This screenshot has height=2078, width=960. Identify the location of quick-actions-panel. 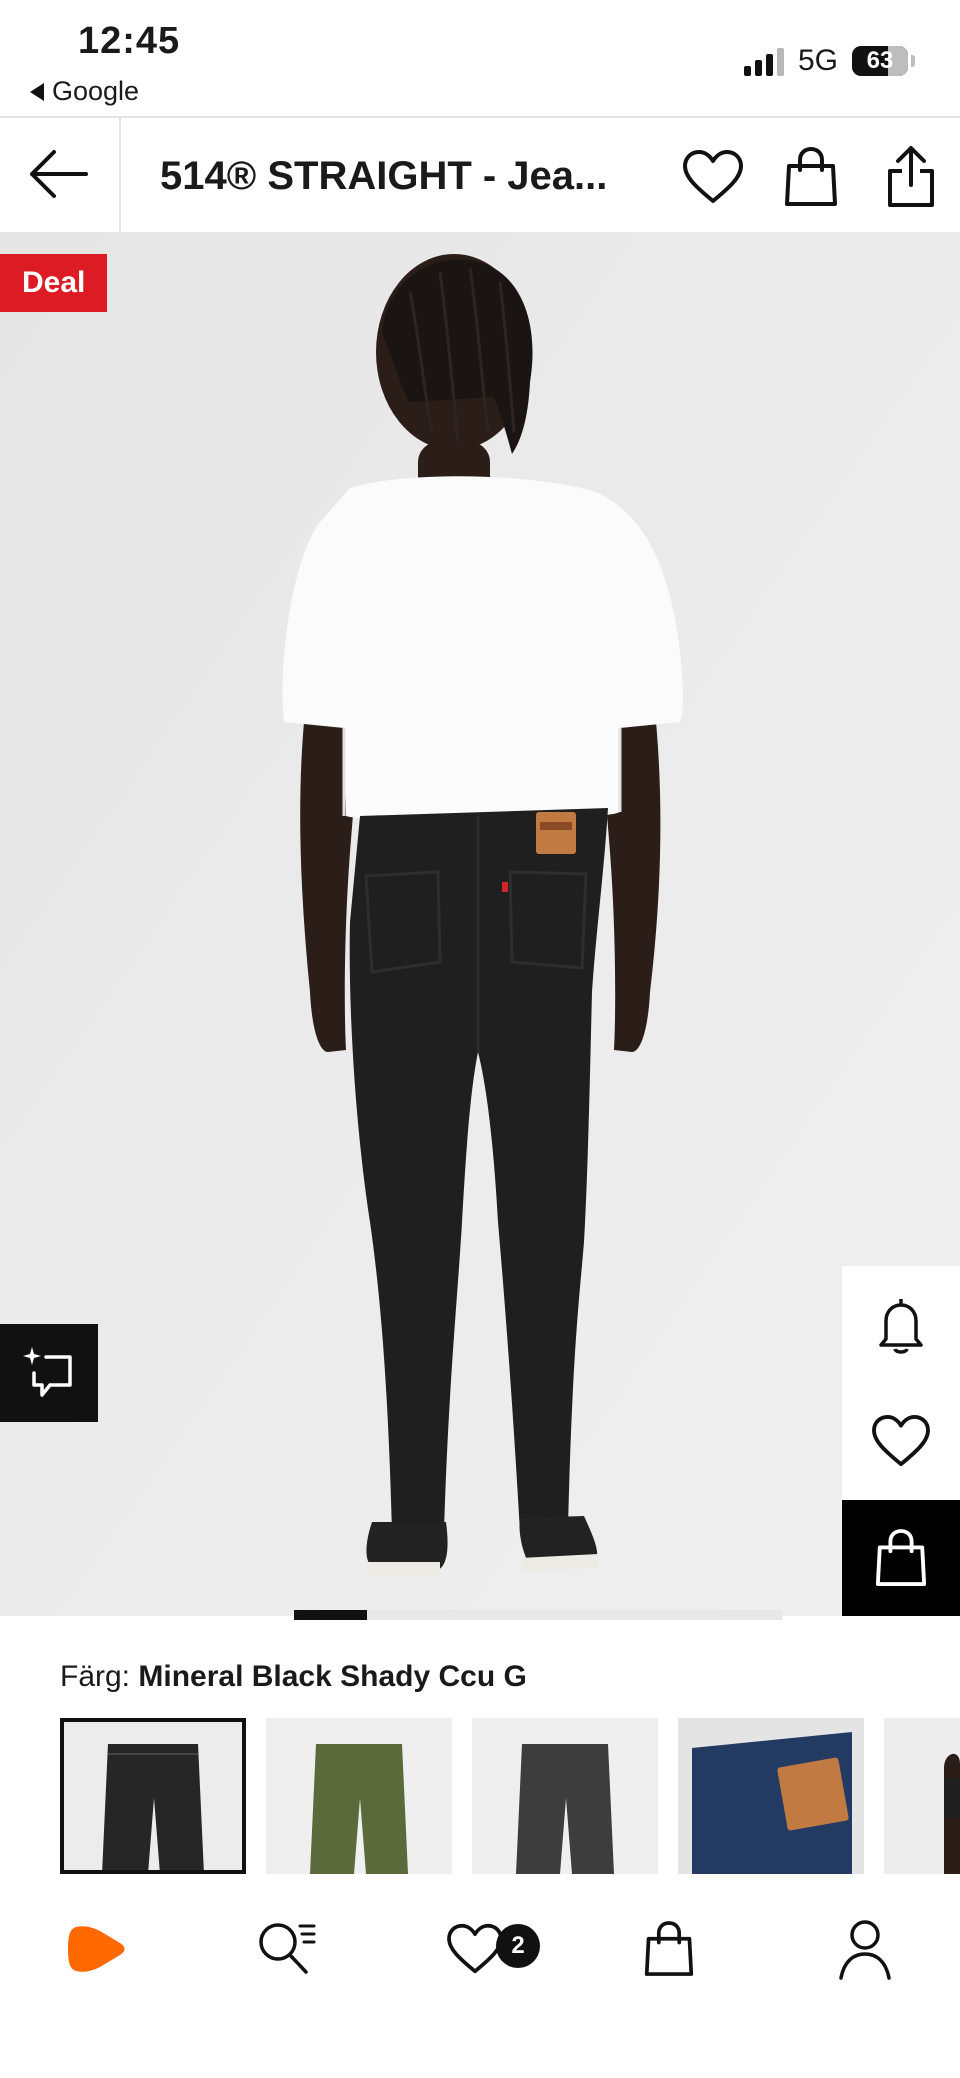
(901, 1441).